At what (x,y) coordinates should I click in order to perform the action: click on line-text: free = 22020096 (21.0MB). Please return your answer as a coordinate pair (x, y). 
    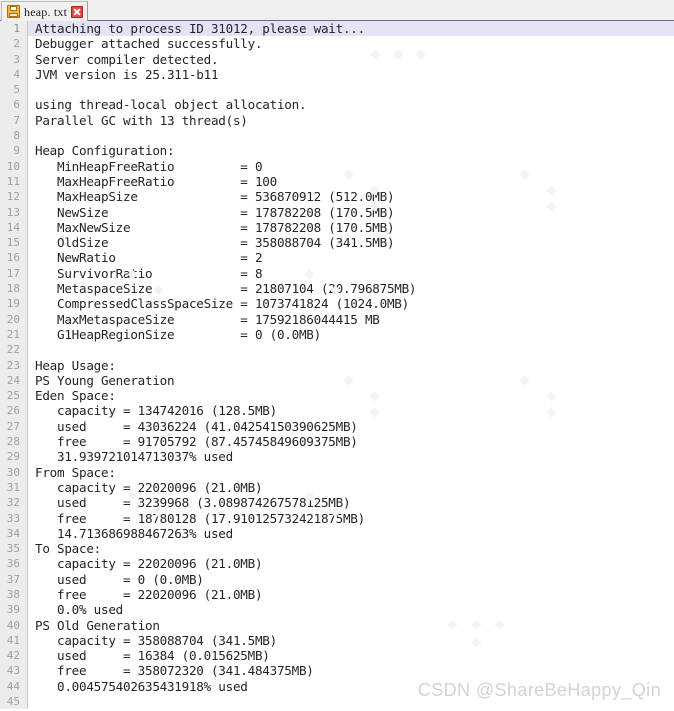
    Looking at the image, I should click on (351, 594).